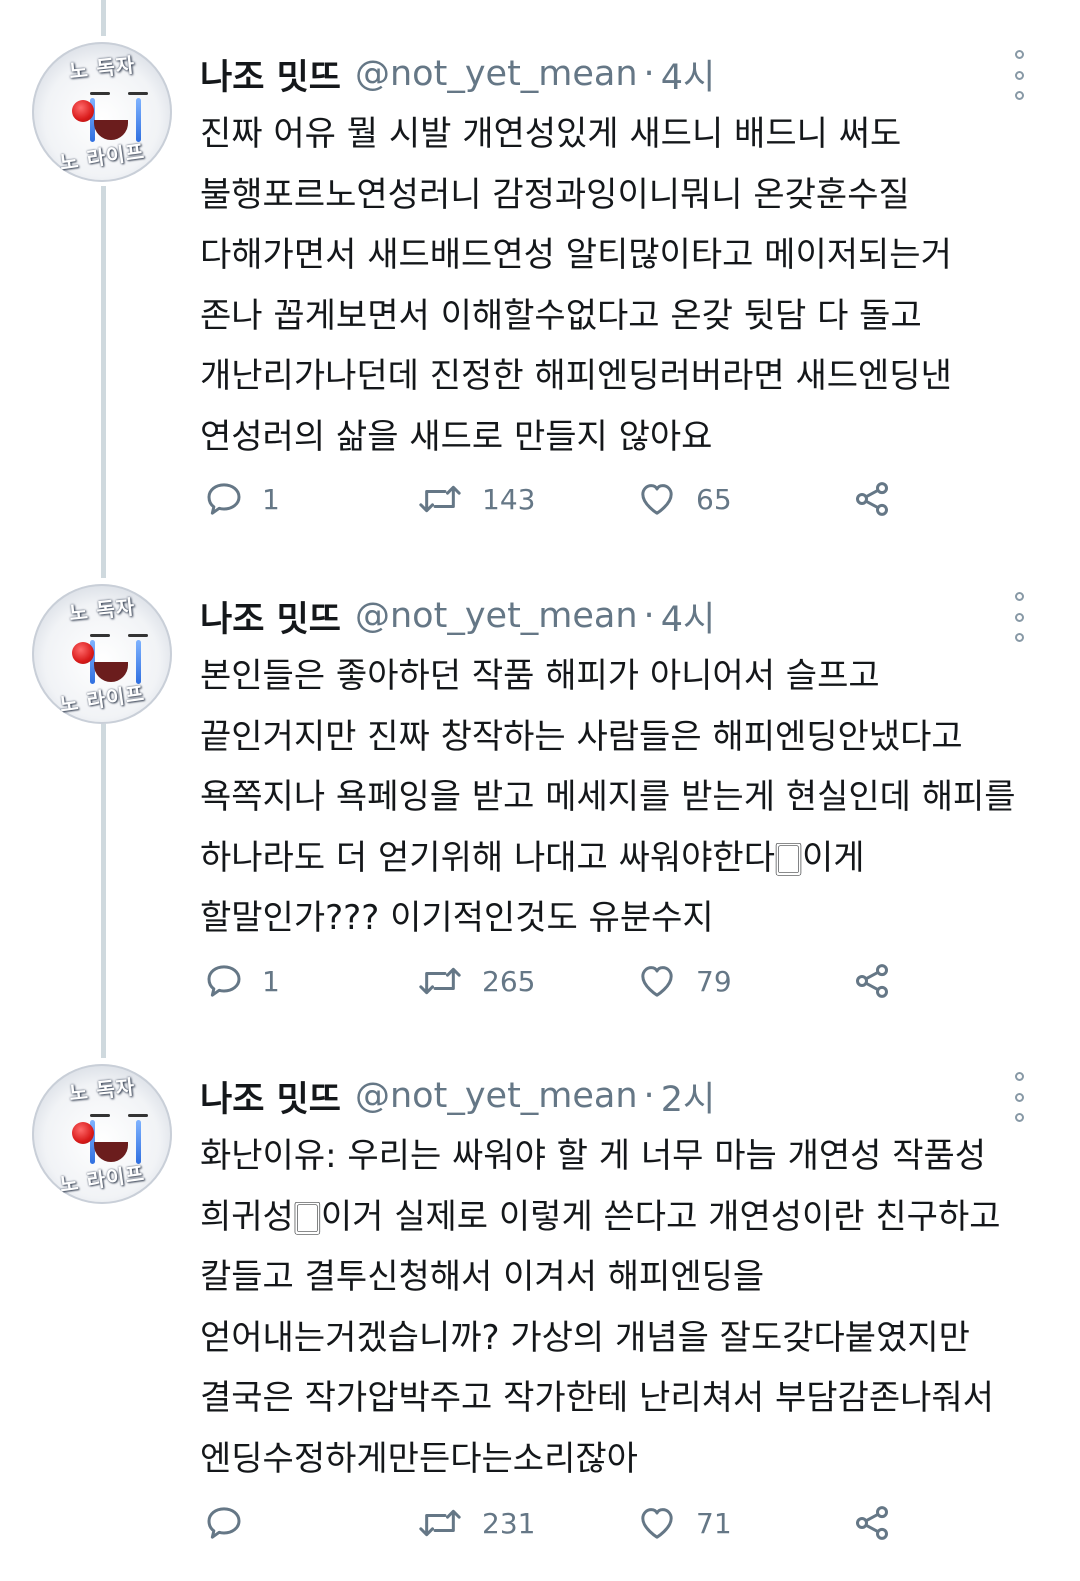  What do you see at coordinates (576, 255) in the screenshot?
I see `tweet-text-line: 다해가면서 새드배드연성 알티많이타고 메이저되는거` at bounding box center [576, 255].